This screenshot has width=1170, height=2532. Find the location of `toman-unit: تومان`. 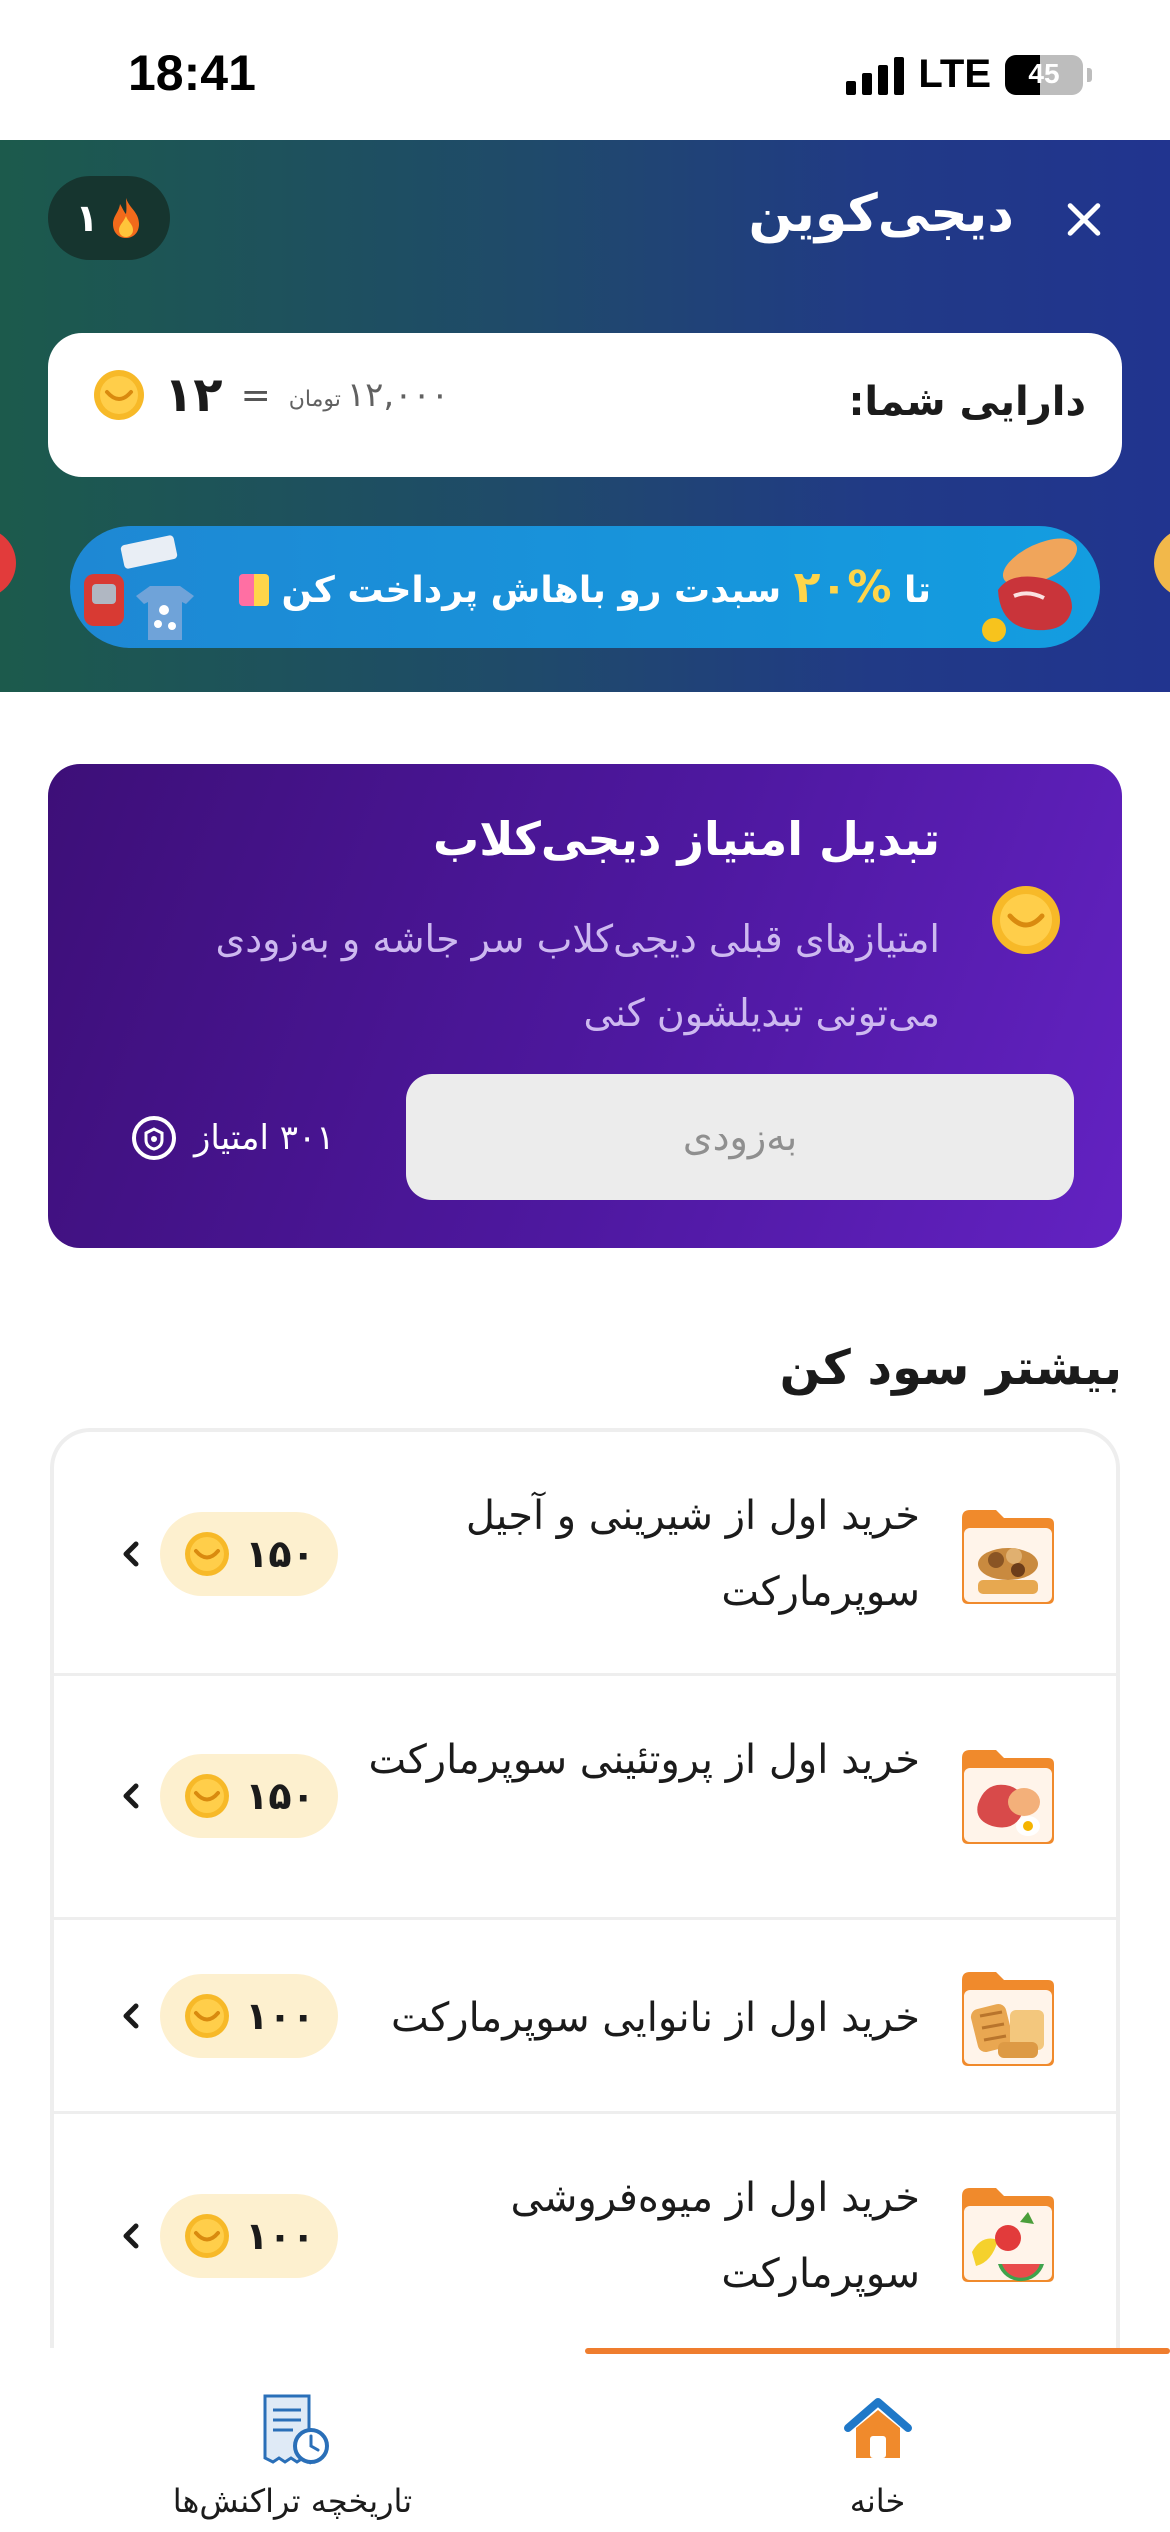

toman-unit: تومان is located at coordinates (314, 399).